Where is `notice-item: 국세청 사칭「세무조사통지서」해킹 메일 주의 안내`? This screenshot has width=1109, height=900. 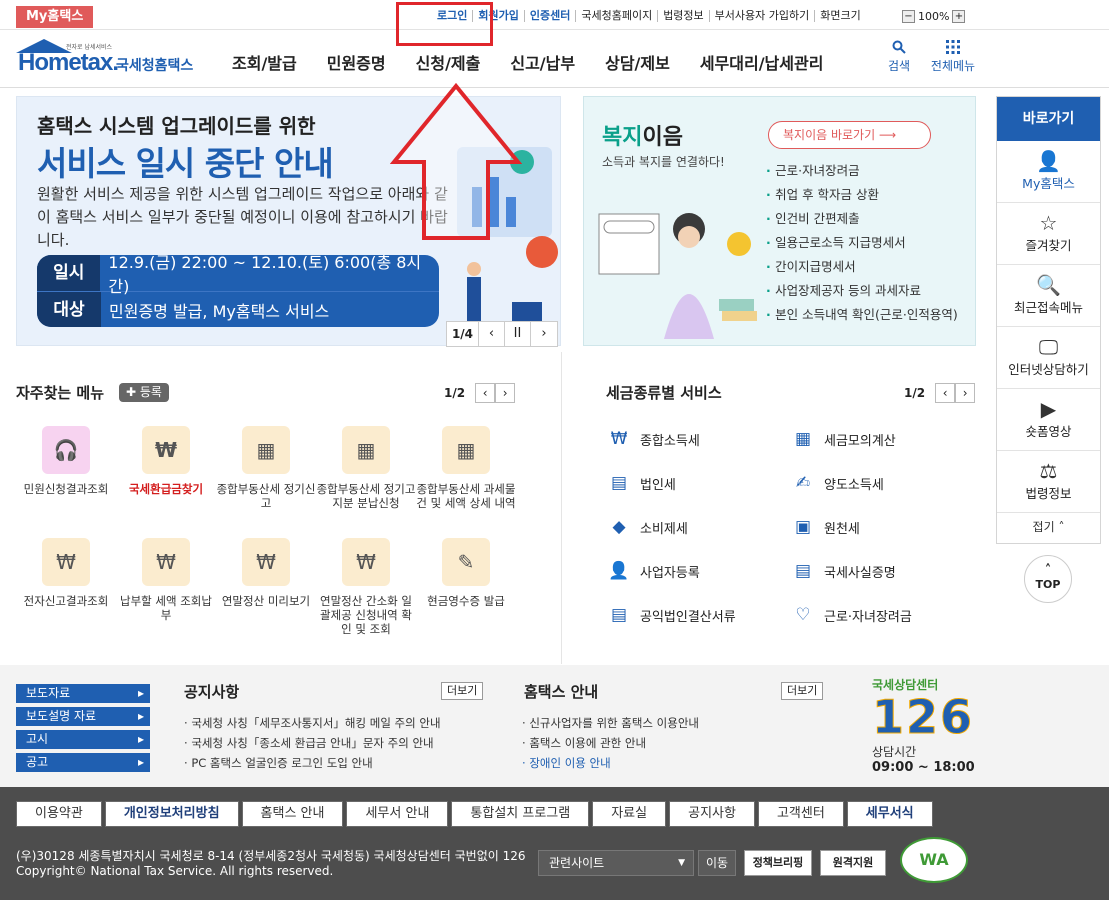 notice-item: 국세청 사칭「세무조사통지서」해킹 메일 주의 안내 is located at coordinates (312, 723).